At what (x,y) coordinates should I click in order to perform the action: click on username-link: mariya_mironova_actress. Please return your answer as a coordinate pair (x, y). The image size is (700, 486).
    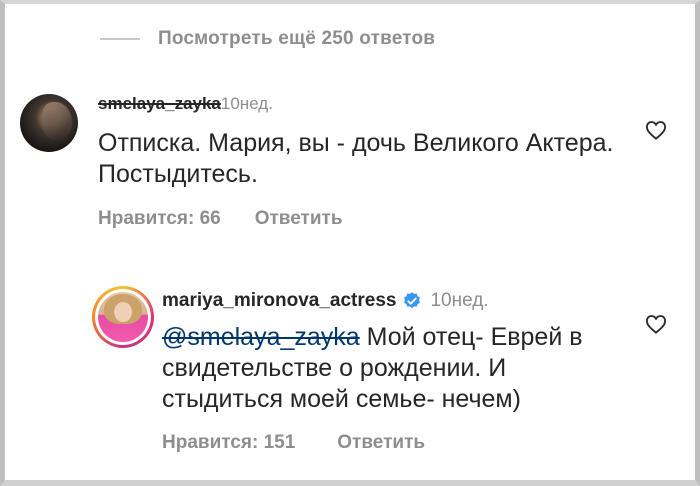
    Looking at the image, I should click on (279, 301).